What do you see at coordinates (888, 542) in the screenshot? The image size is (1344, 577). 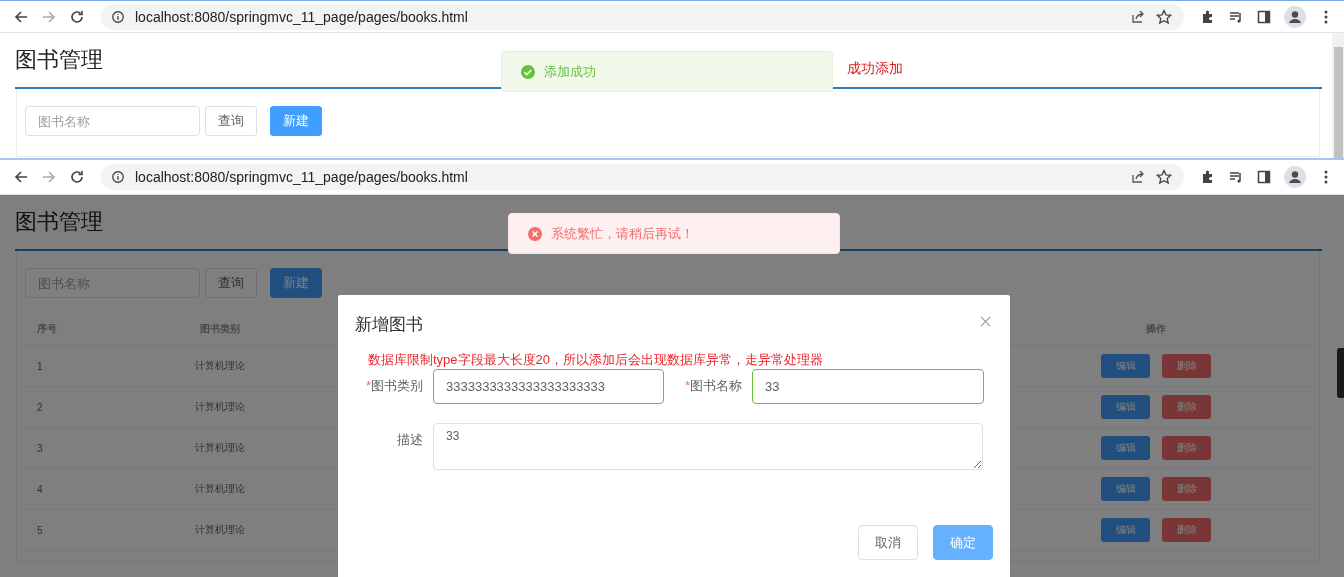 I see `cancel-button: 取消` at bounding box center [888, 542].